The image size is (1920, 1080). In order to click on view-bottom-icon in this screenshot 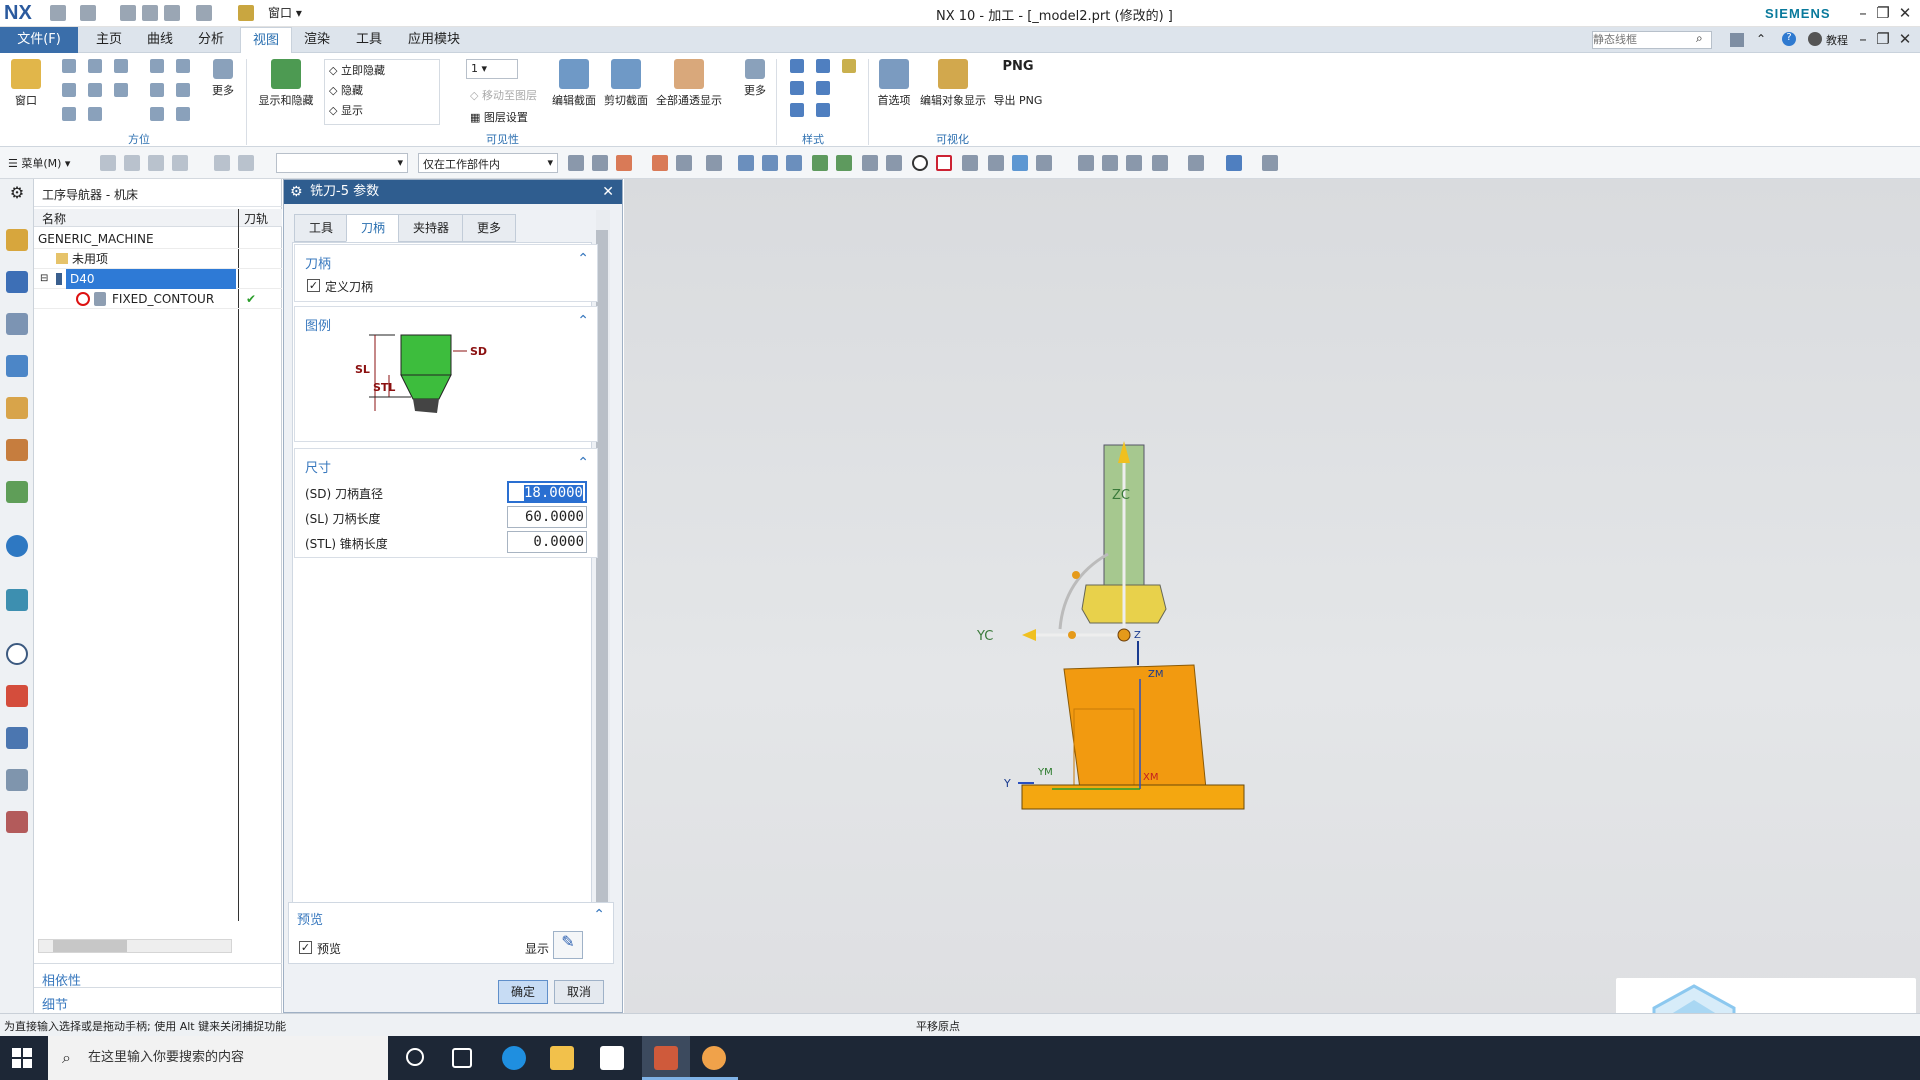, I will do `click(121, 90)`.